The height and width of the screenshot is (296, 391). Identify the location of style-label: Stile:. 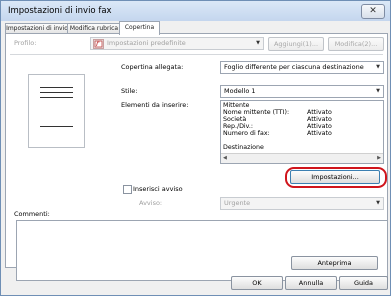
(129, 91).